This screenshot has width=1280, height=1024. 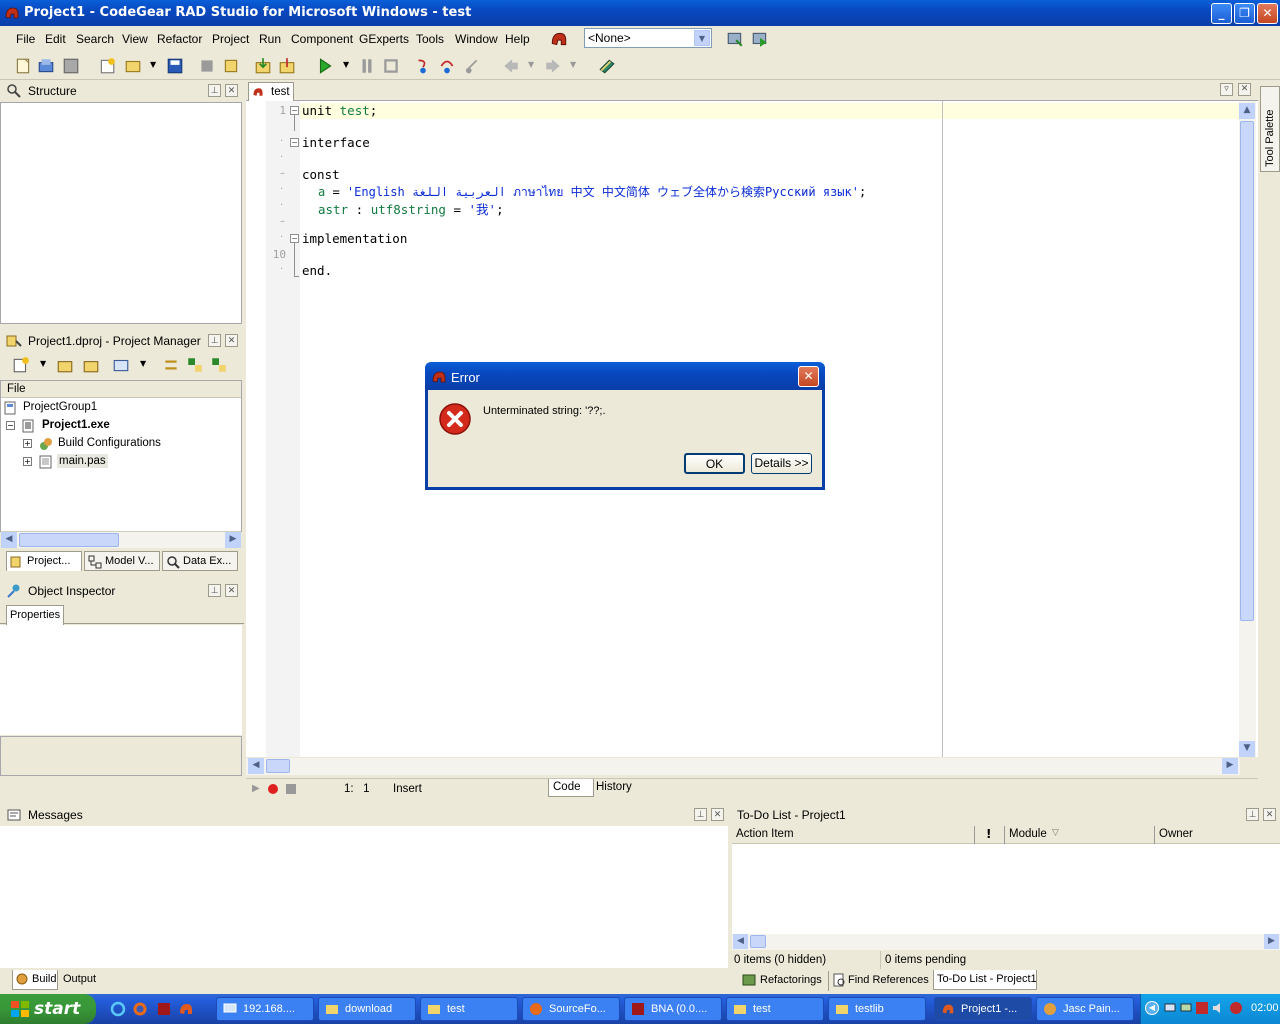 What do you see at coordinates (48, 1009) in the screenshot?
I see `start-button: start` at bounding box center [48, 1009].